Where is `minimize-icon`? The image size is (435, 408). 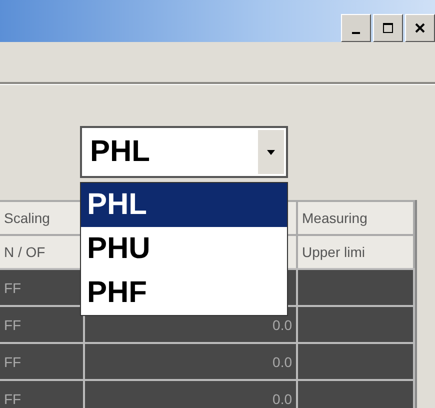
minimize-icon is located at coordinates (356, 33).